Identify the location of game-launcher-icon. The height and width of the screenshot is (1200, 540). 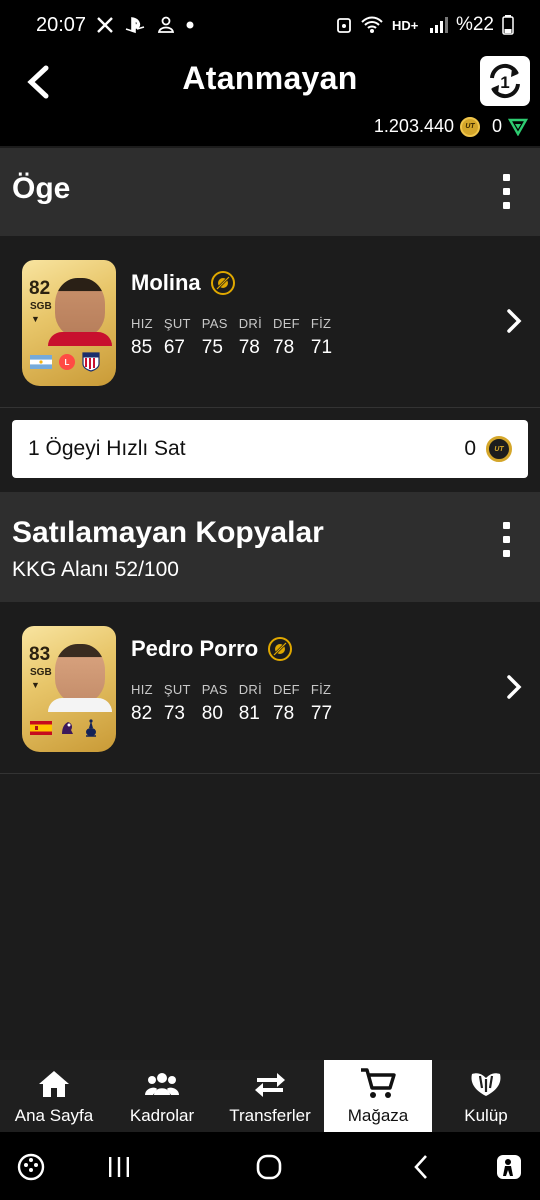
(31, 1167).